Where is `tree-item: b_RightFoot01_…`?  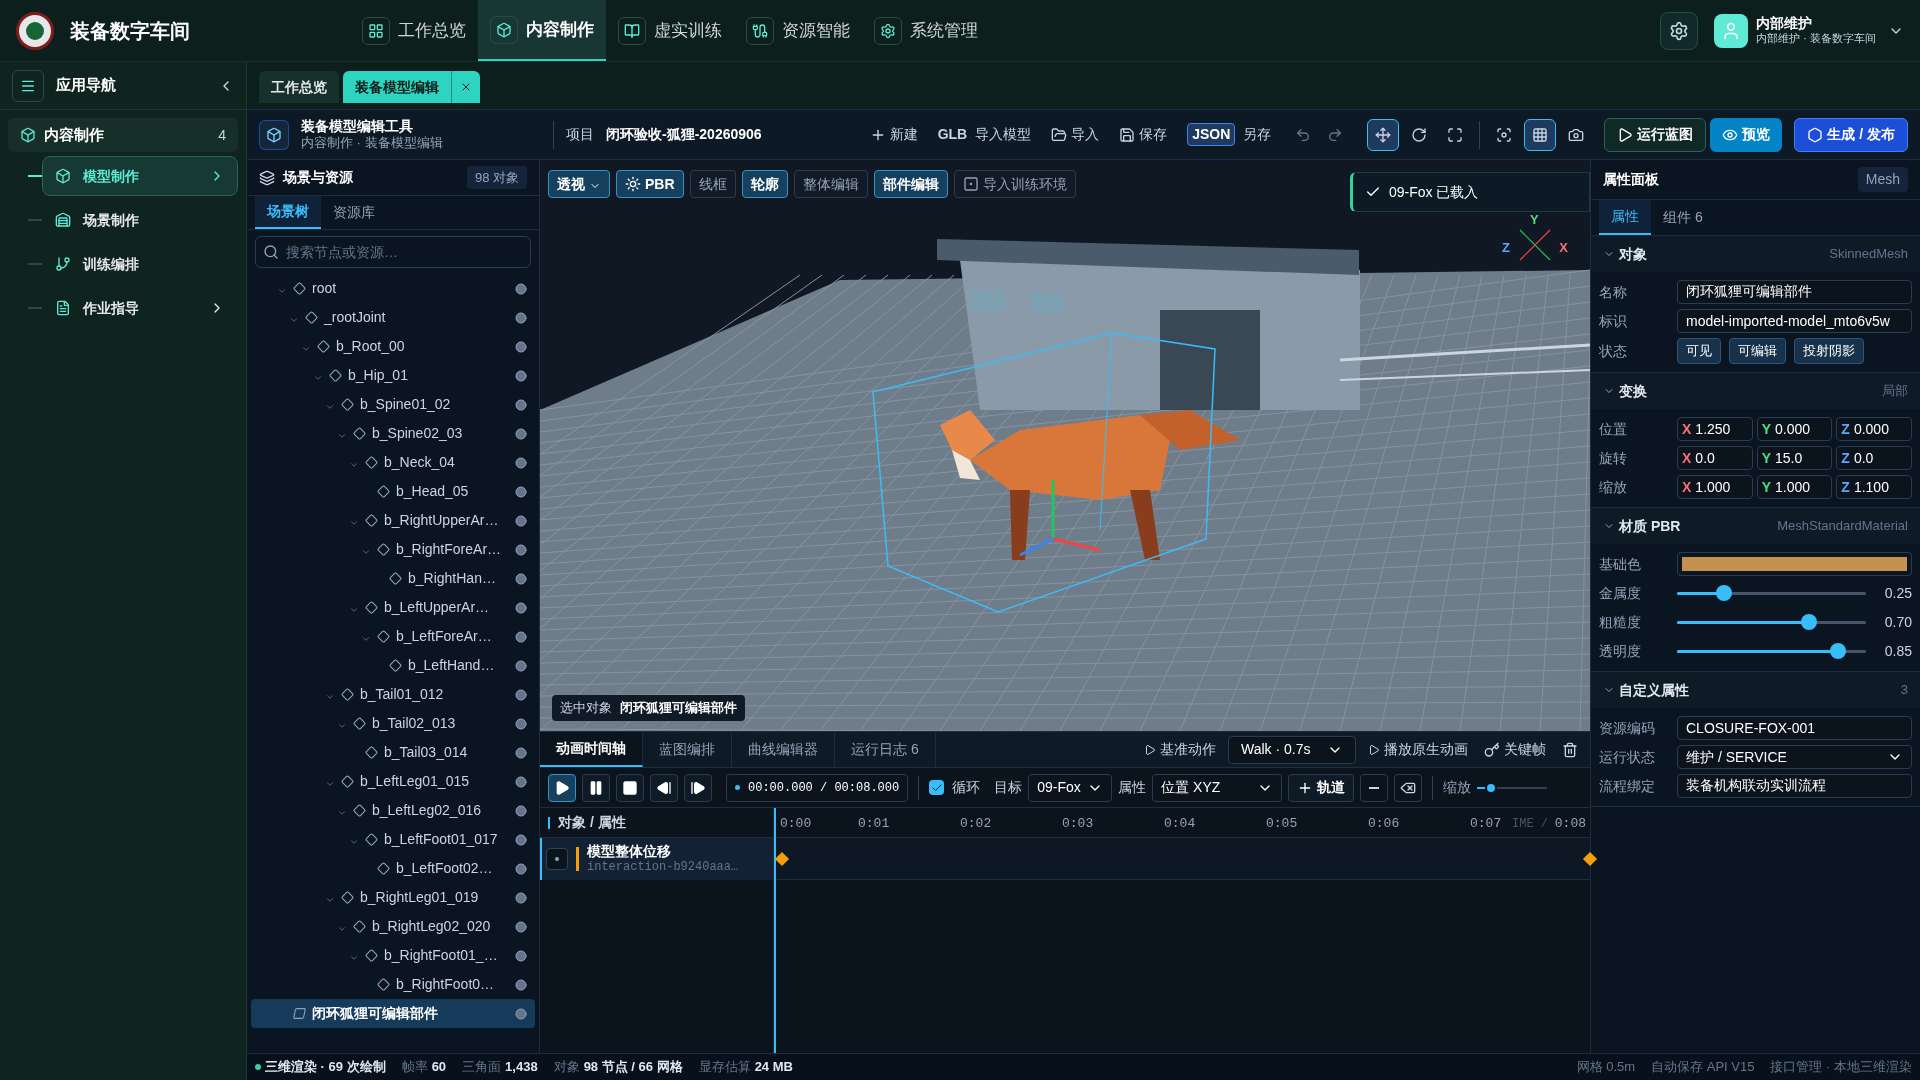 tree-item: b_RightFoot01_… is located at coordinates (393, 955).